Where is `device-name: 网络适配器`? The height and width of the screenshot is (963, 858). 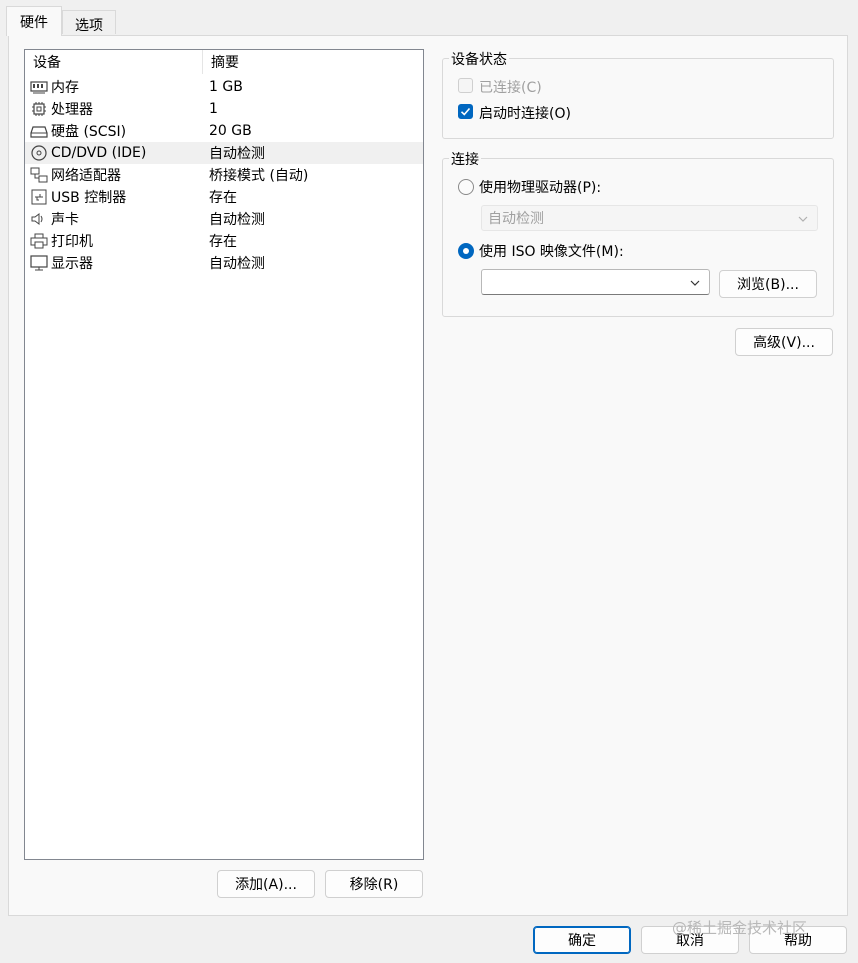 device-name: 网络适配器 is located at coordinates (86, 176).